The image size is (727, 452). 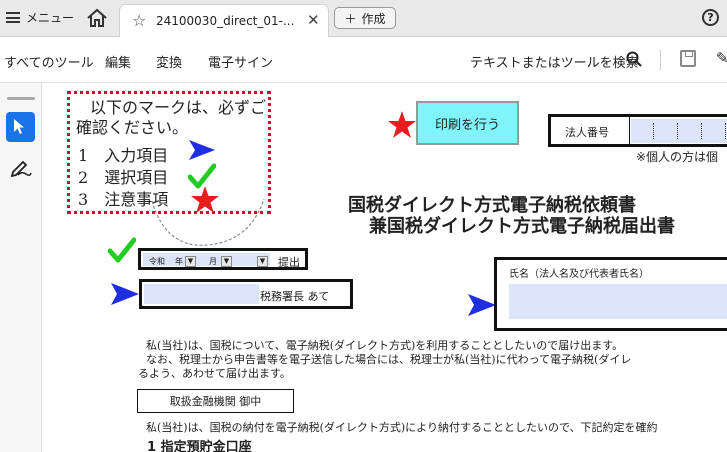 What do you see at coordinates (21, 267) in the screenshot?
I see `tool-rail` at bounding box center [21, 267].